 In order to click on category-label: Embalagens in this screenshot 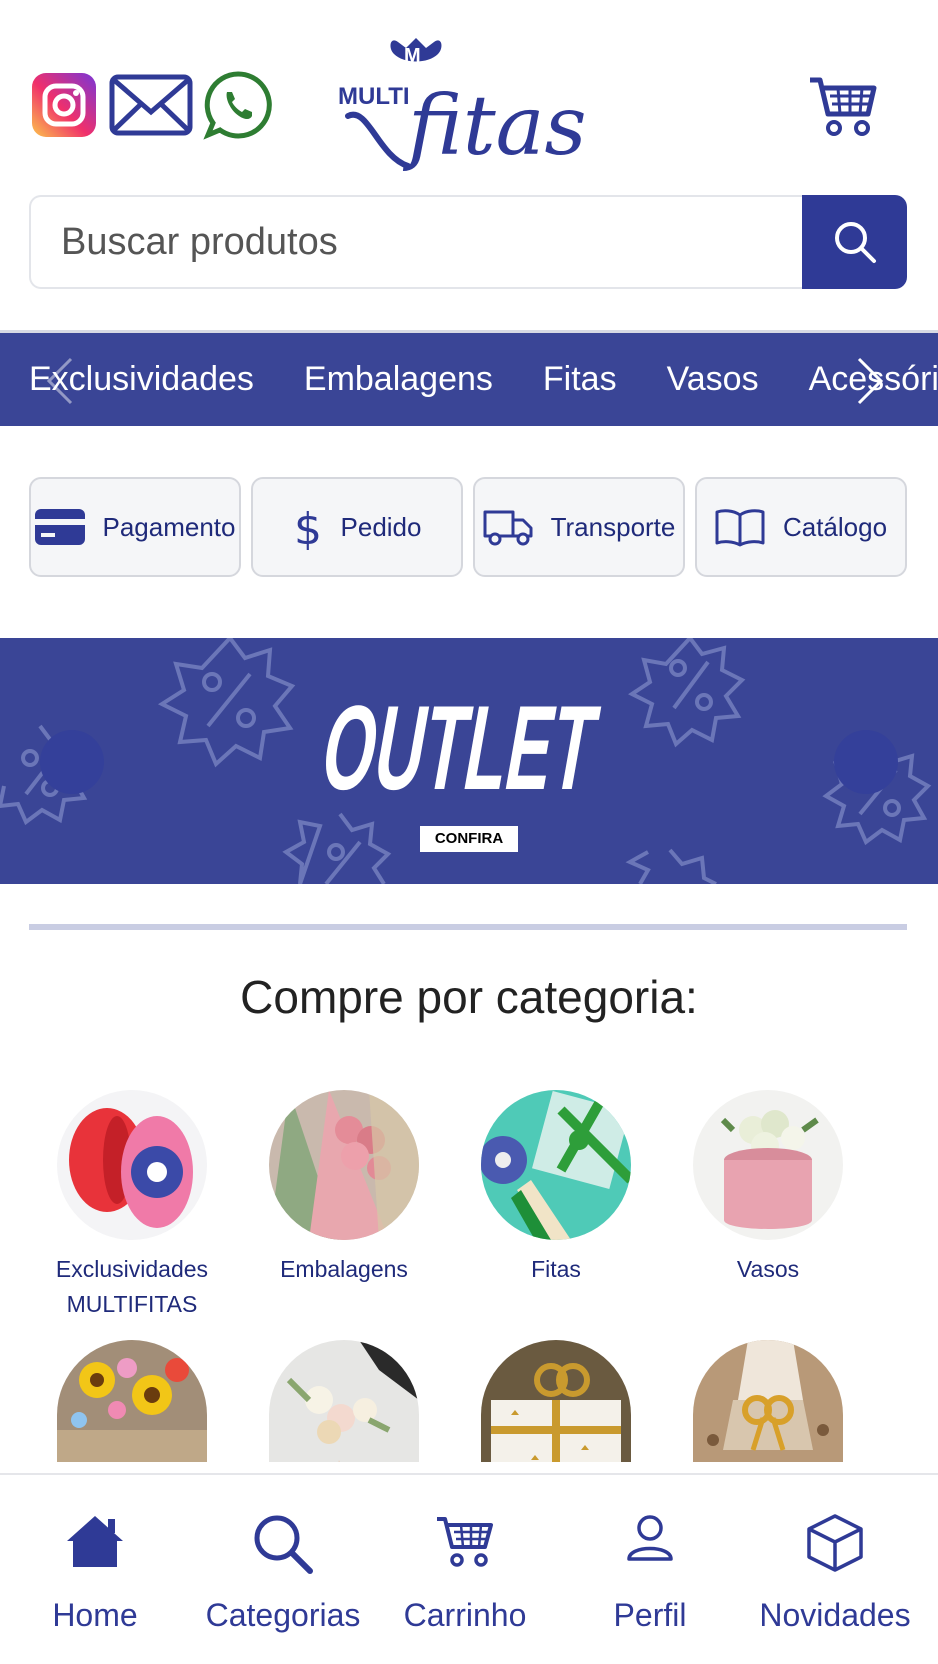, I will do `click(344, 1269)`.